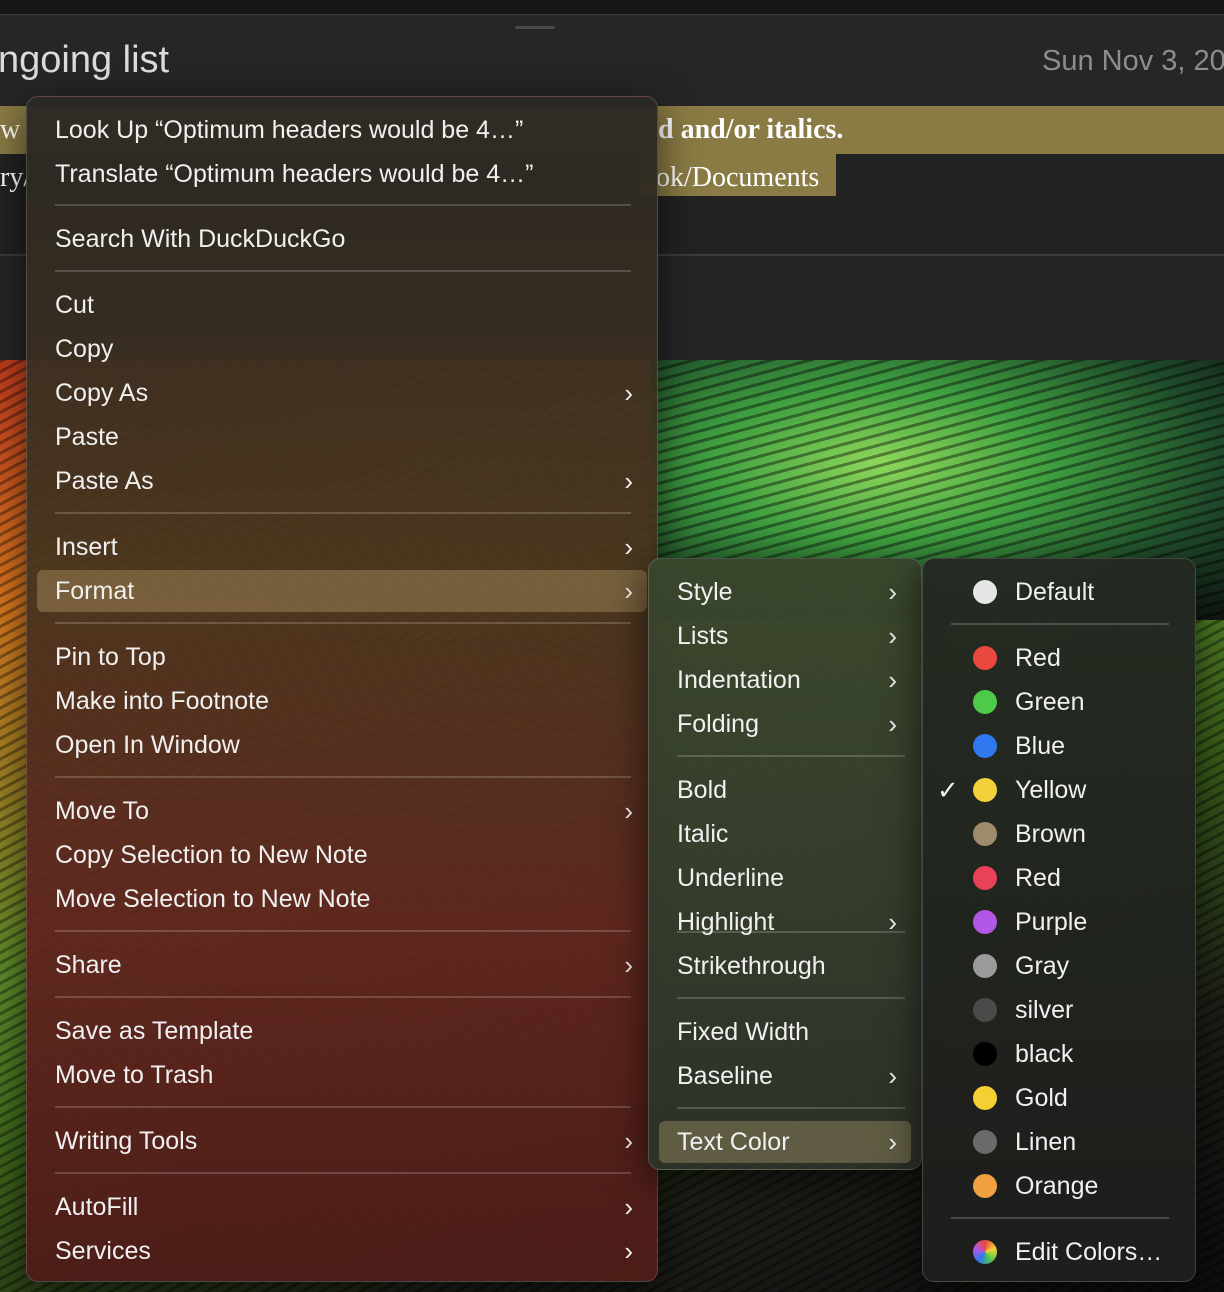  Describe the element at coordinates (1055, 592) in the screenshot. I see `color_menu-item-label: Default` at that location.